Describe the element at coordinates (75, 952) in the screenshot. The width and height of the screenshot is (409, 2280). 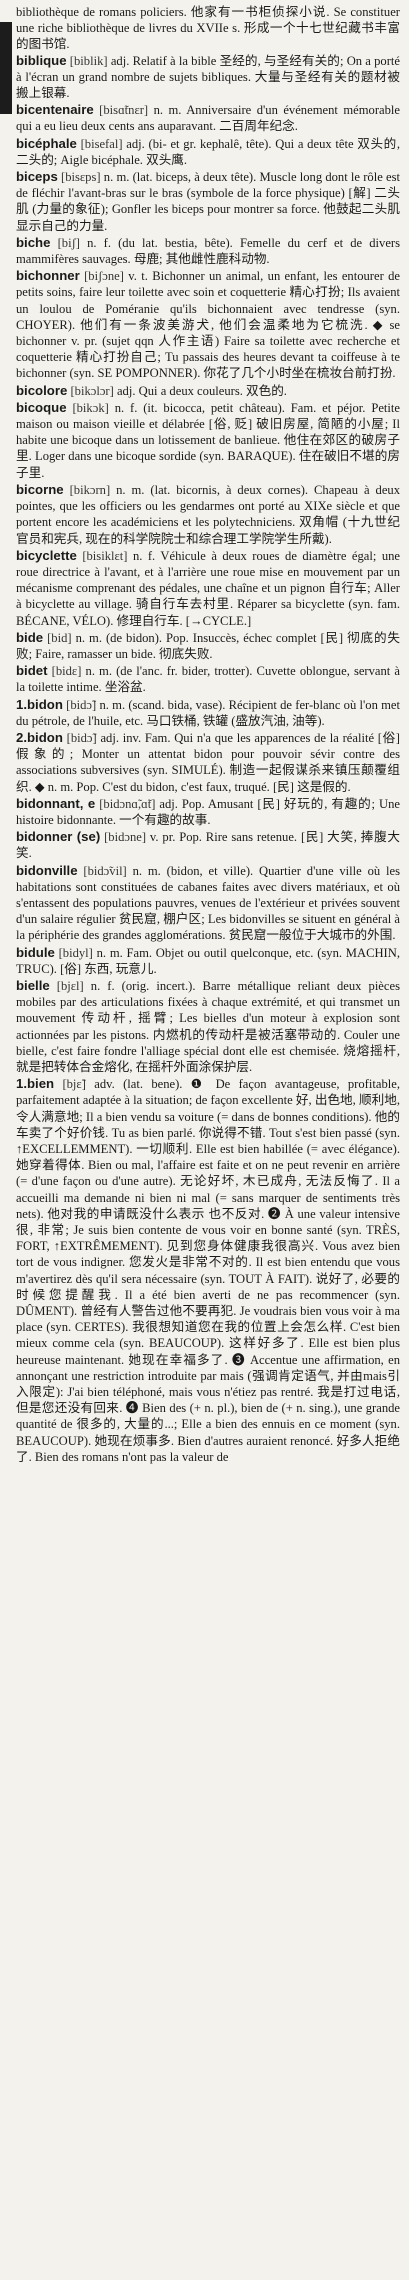
I see `pronunciation: [bidyl]` at that location.